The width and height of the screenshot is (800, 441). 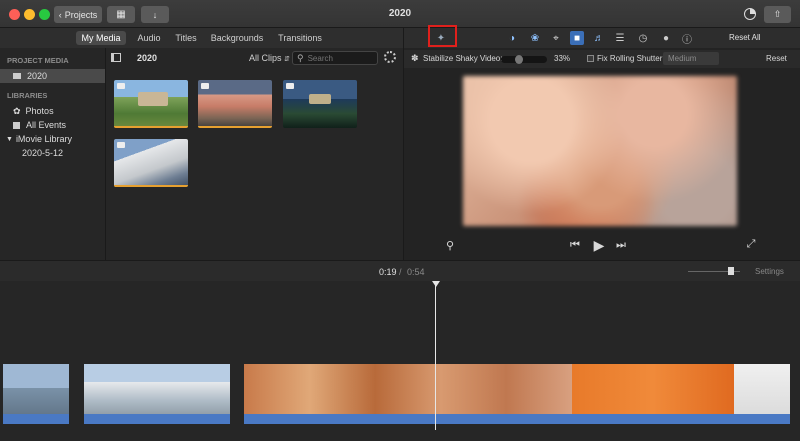 I want to click on previous-icon: ⏮, so click(x=575, y=245).